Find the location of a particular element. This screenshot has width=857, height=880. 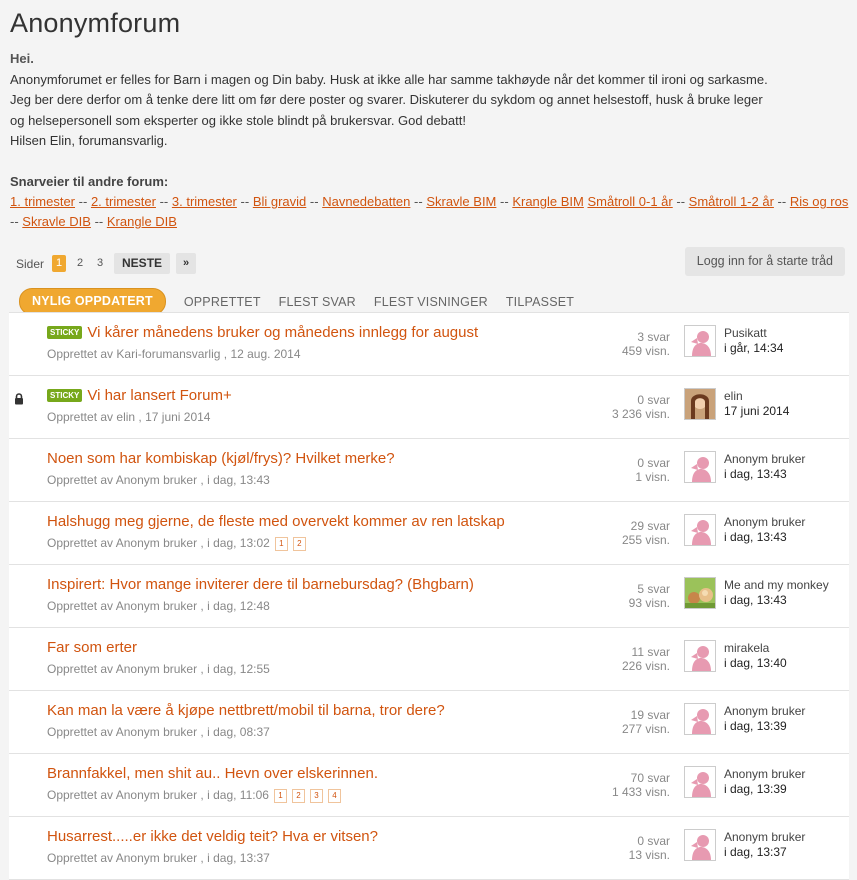

last-post-user: Me and my monkey is located at coordinates (776, 585).